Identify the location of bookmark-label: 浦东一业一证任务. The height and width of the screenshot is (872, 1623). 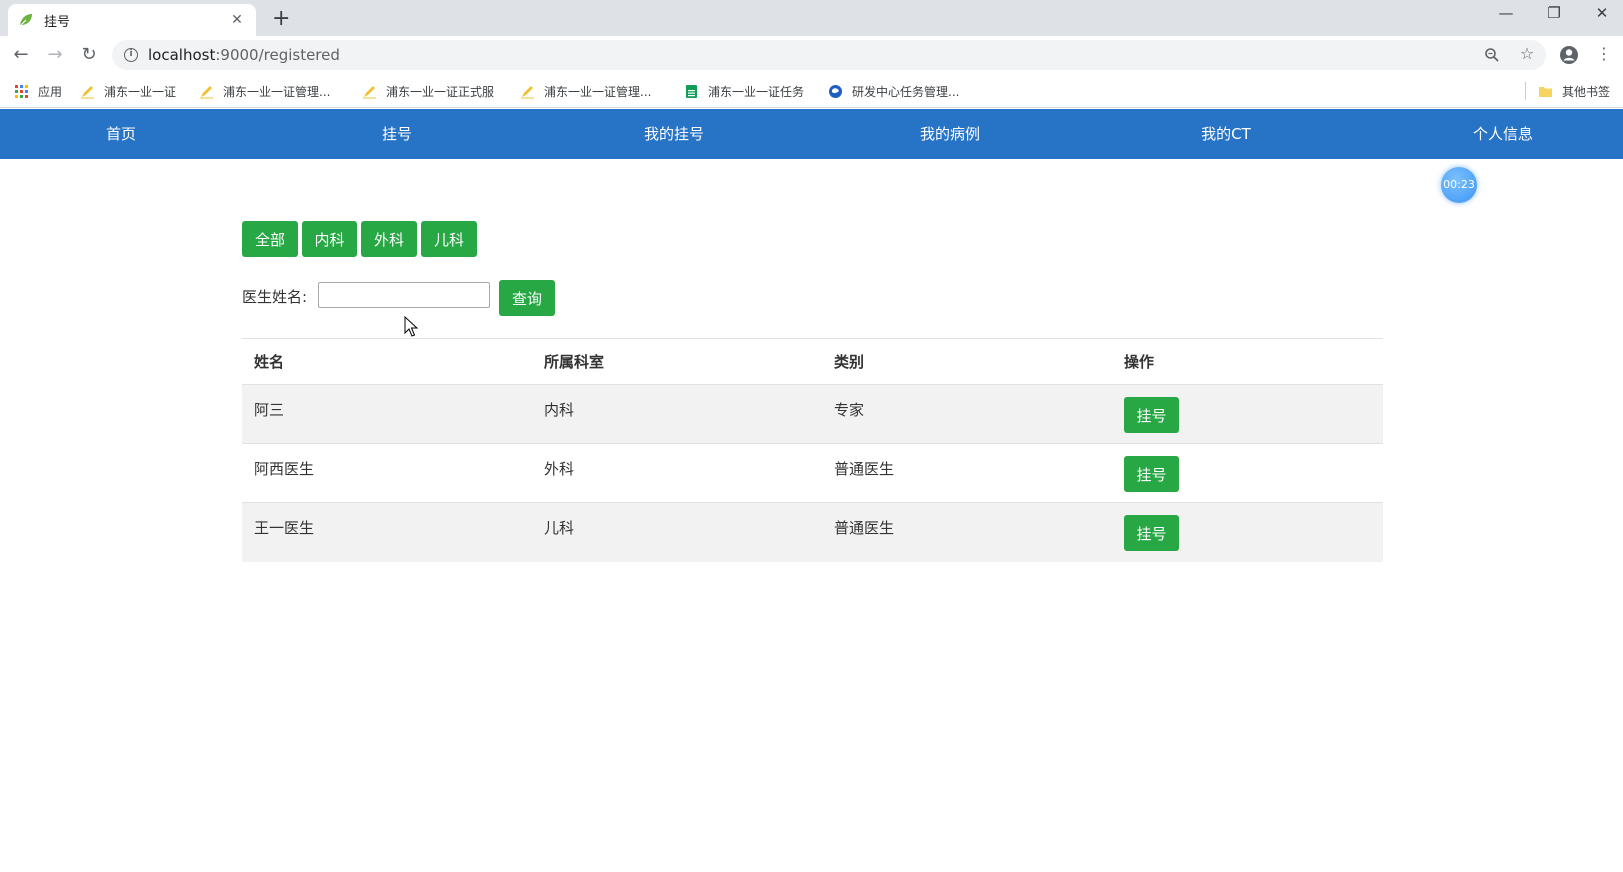
(756, 91).